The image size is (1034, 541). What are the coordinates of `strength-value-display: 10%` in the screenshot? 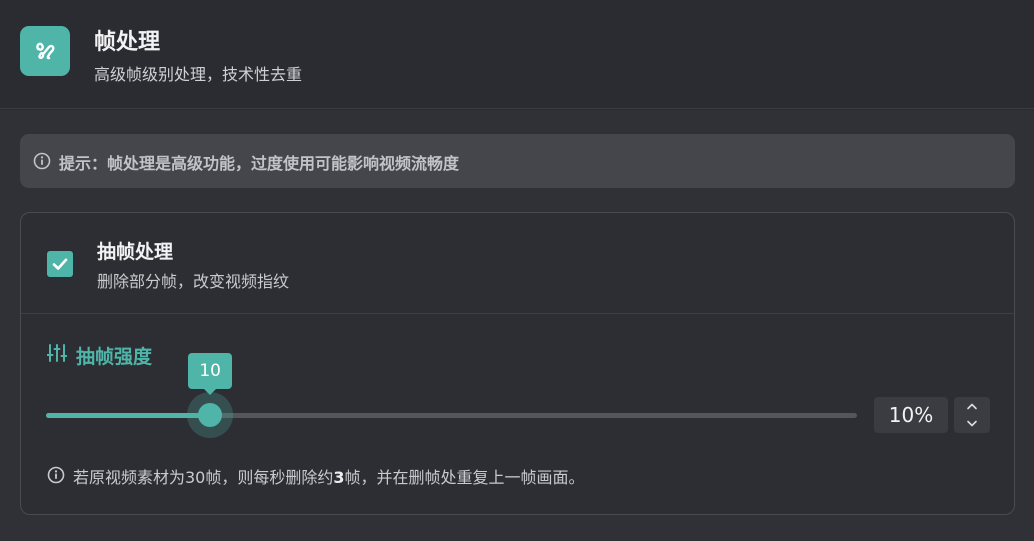 It's located at (911, 415).